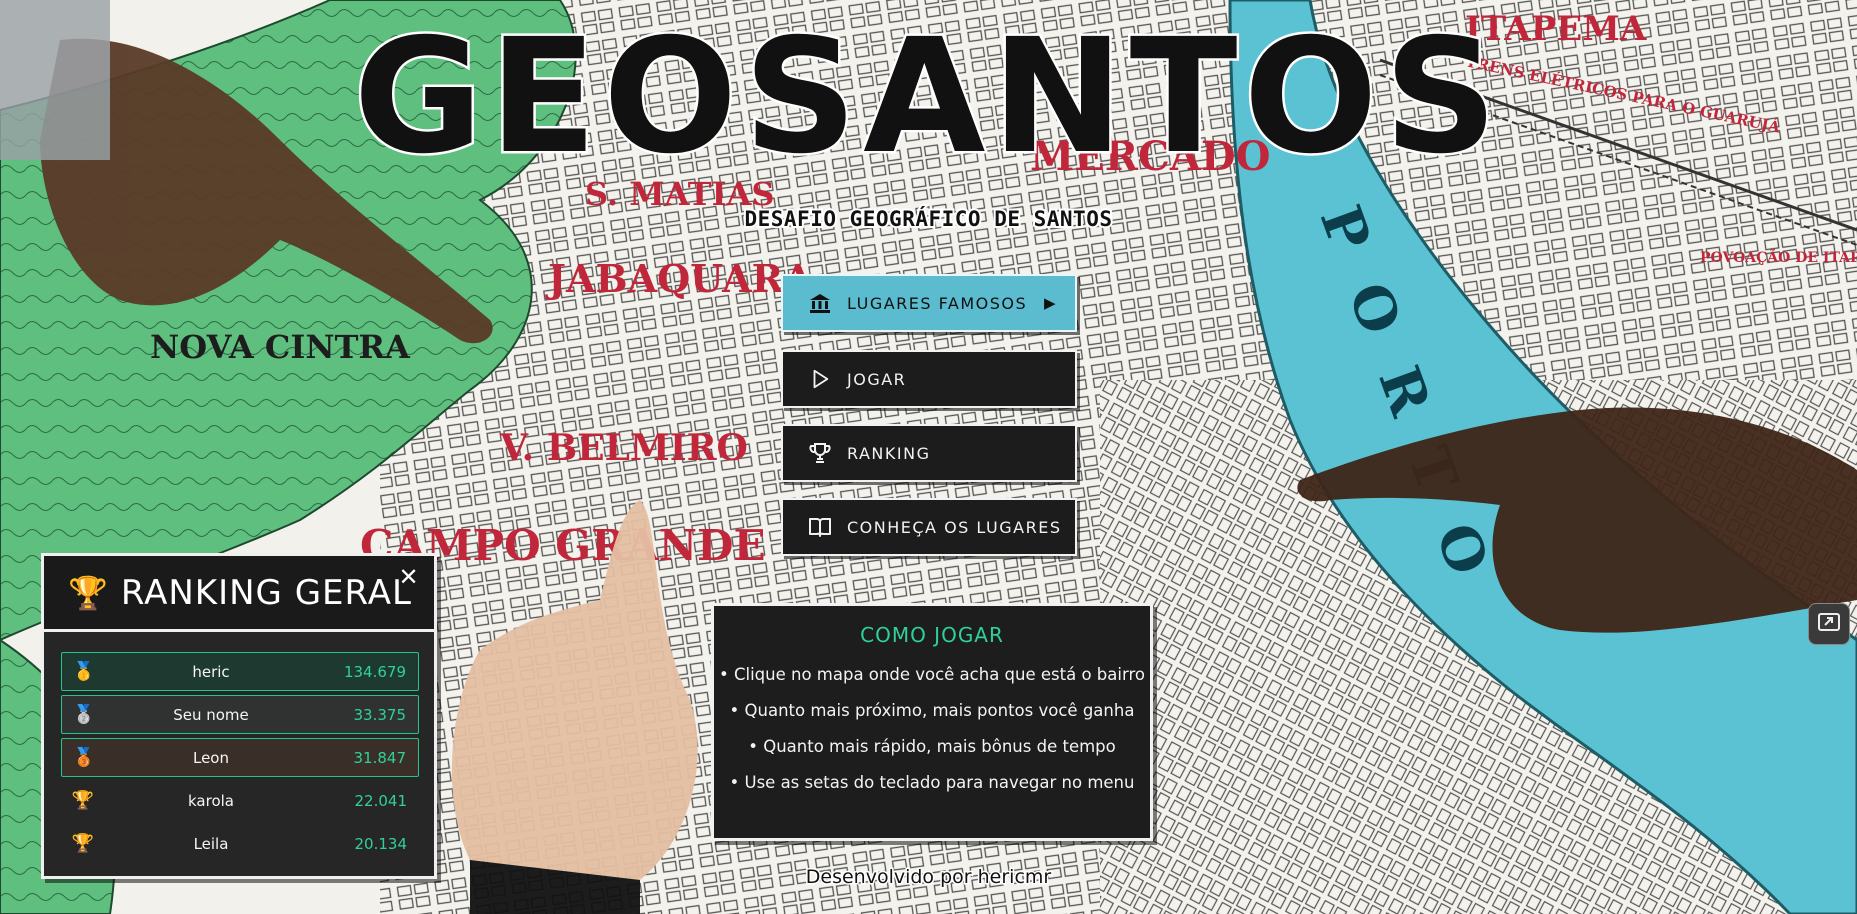  What do you see at coordinates (84, 757) in the screenshot?
I see `bronze-medal-icon: 🥉` at bounding box center [84, 757].